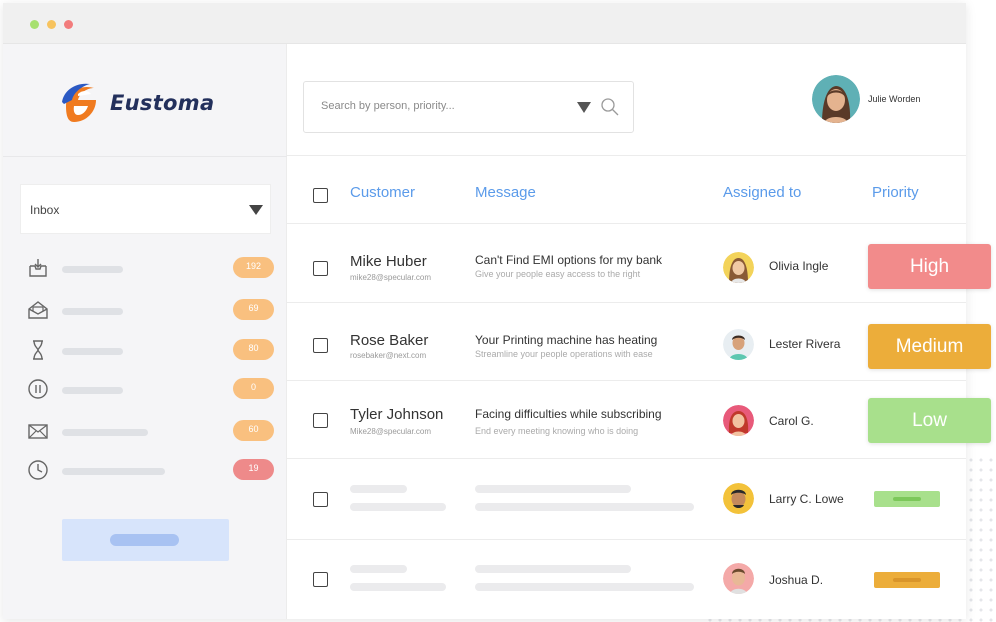  I want to click on customer-email: mike28@specular.com, so click(391, 277).